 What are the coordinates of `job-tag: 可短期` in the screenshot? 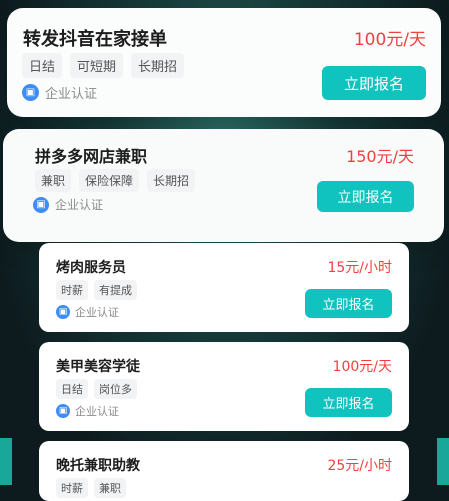 It's located at (97, 65).